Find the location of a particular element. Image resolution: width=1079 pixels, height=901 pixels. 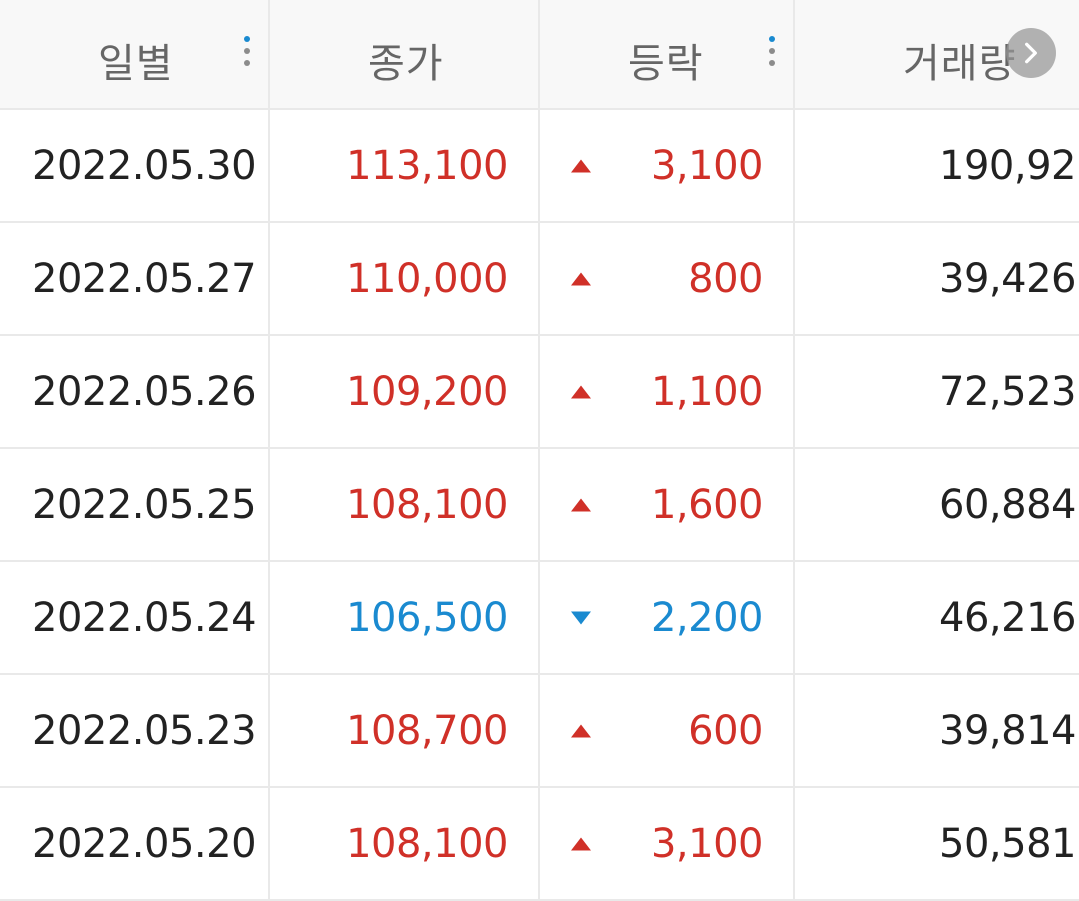

change-cell: 2,200 is located at coordinates (667, 617).